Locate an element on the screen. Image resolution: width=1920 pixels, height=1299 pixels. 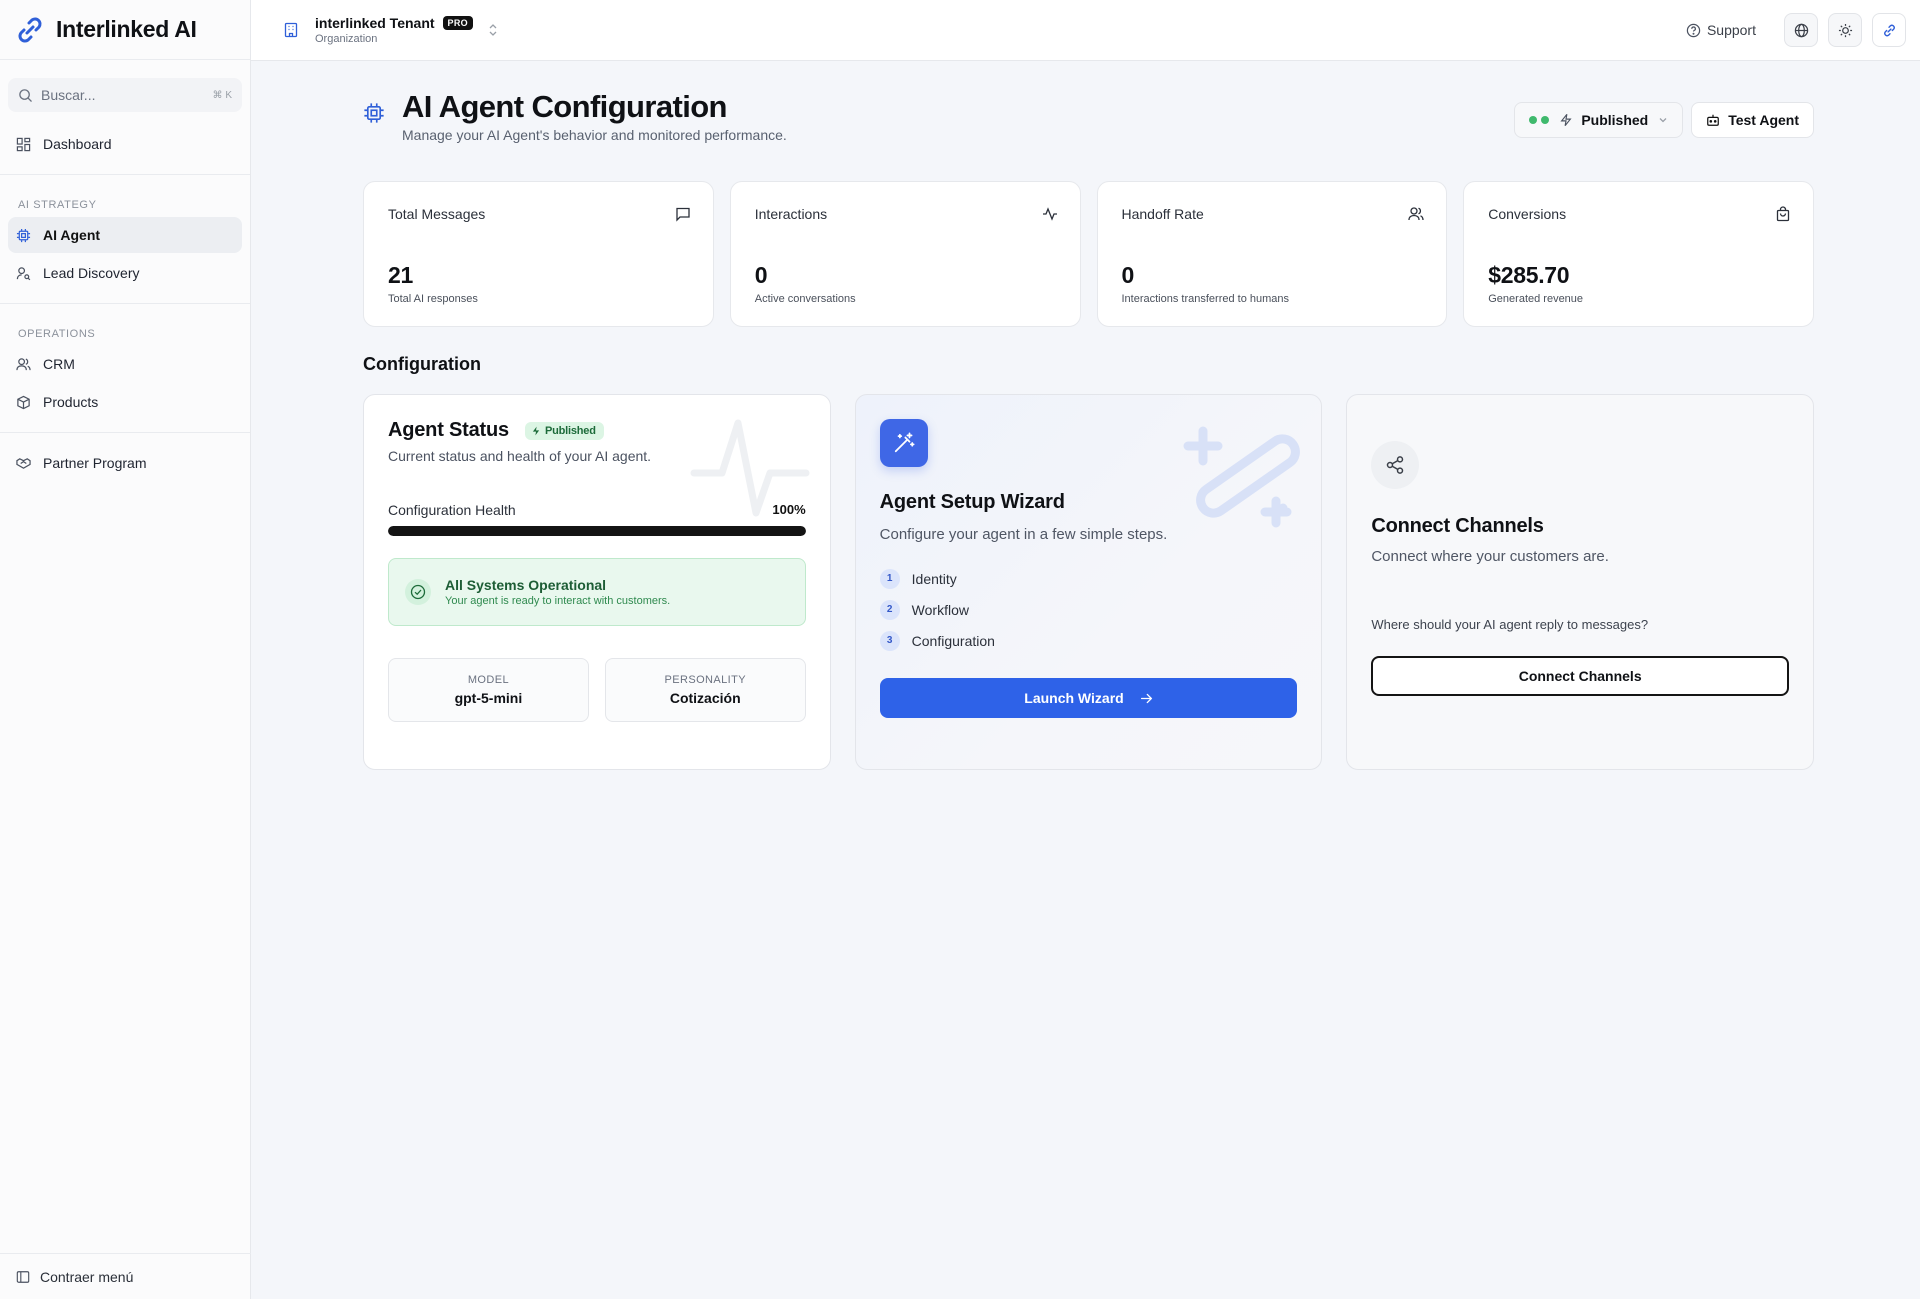
header-actions: Published Test Agent is located at coordinates (1664, 120).